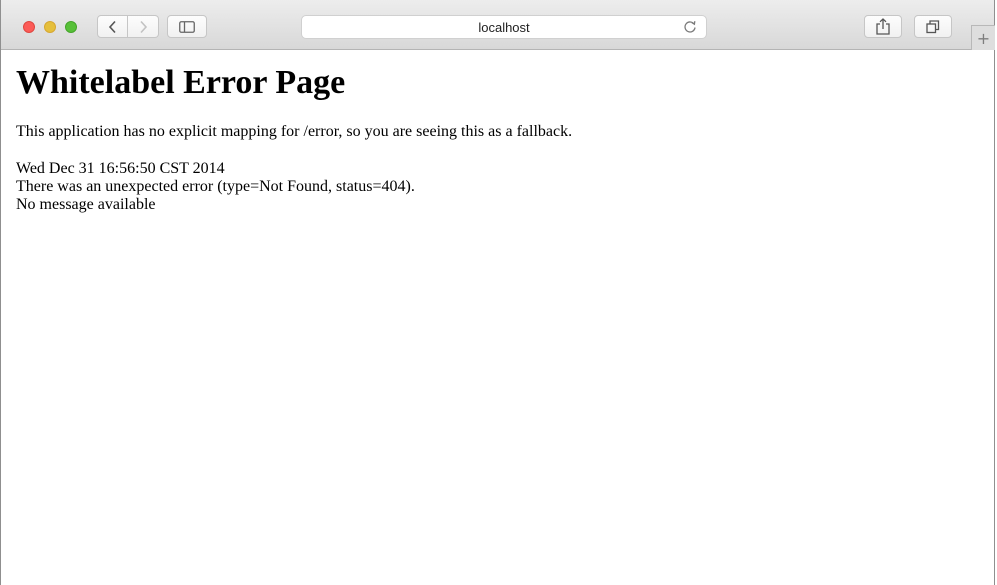 The width and height of the screenshot is (997, 585). I want to click on plus-icon: +, so click(983, 38).